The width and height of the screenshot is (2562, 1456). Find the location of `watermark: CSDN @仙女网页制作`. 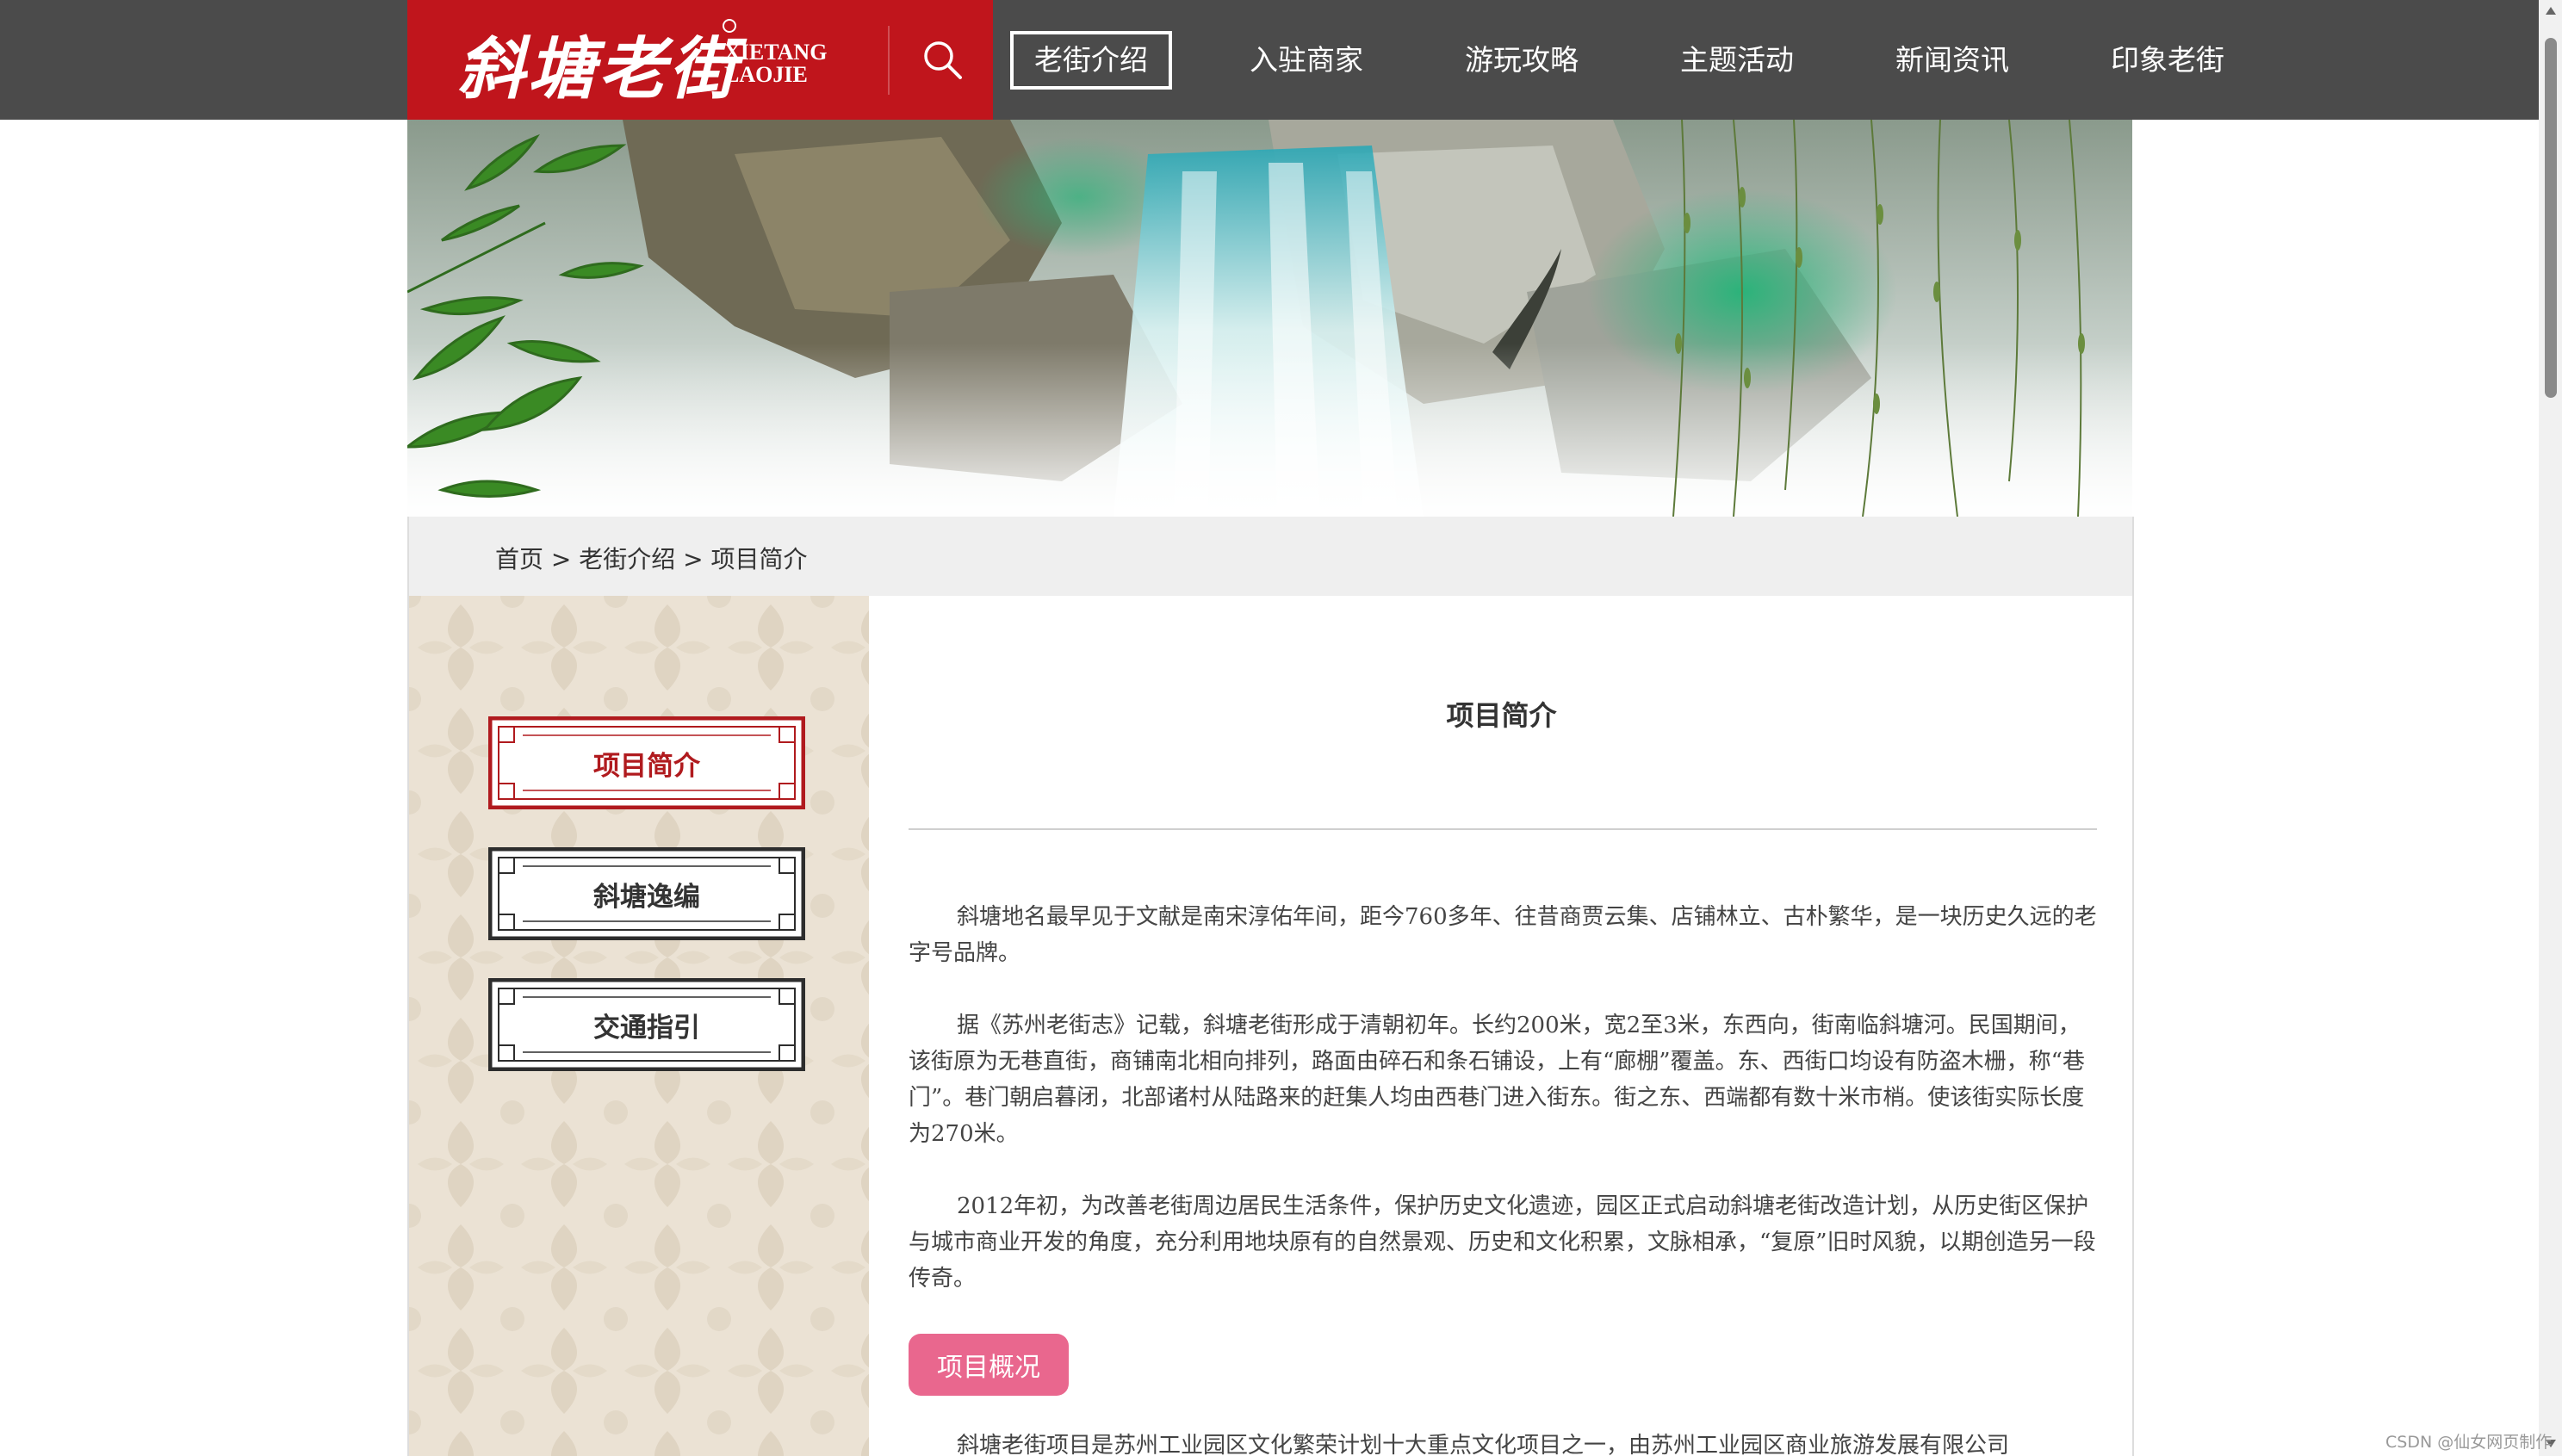

watermark: CSDN @仙女网页制作 is located at coordinates (2469, 1443).